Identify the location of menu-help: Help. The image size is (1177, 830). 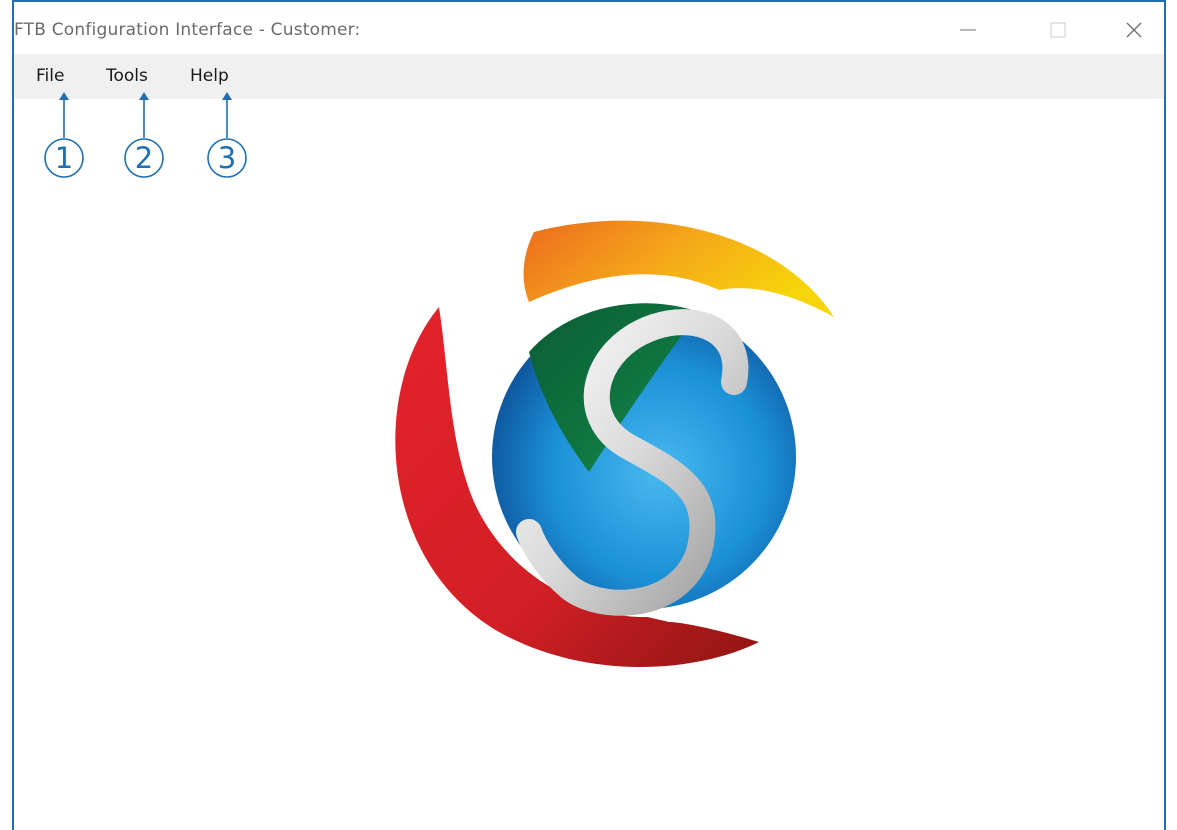
(209, 76).